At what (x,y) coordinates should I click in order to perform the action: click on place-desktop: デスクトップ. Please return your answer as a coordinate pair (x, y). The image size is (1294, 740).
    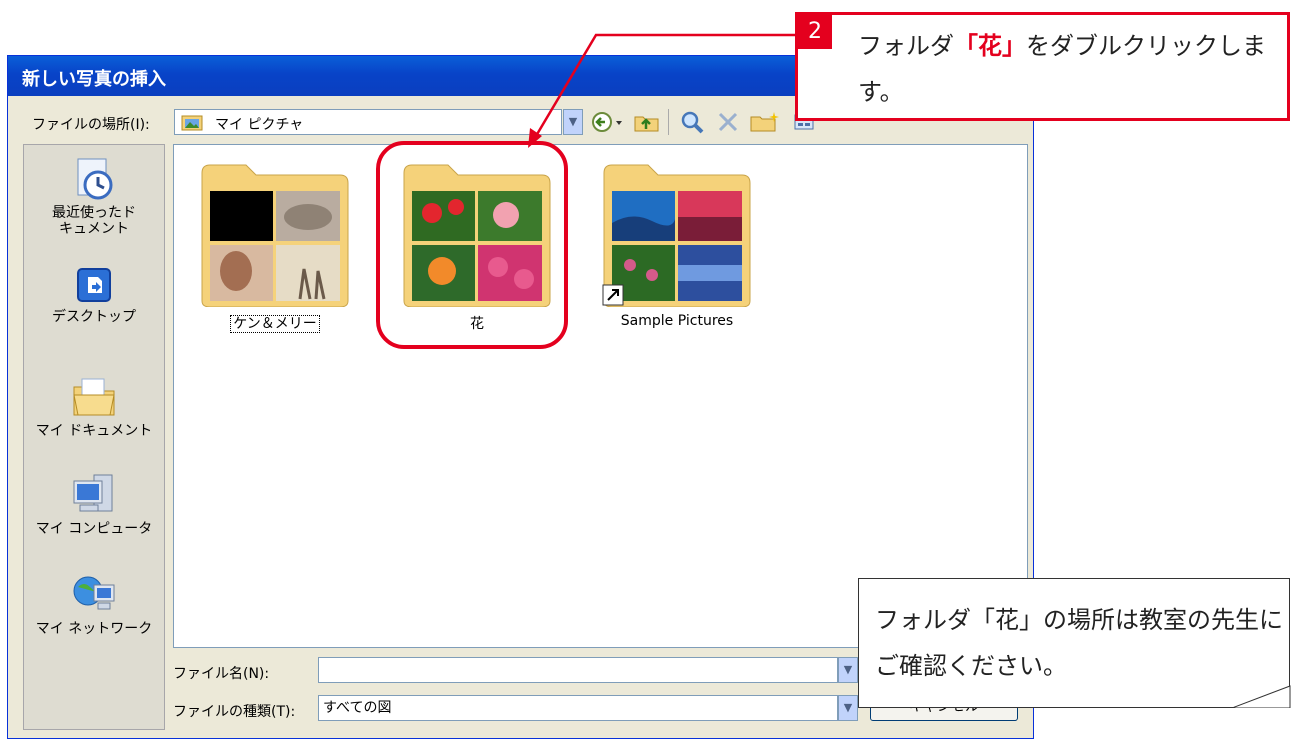
    Looking at the image, I should click on (94, 294).